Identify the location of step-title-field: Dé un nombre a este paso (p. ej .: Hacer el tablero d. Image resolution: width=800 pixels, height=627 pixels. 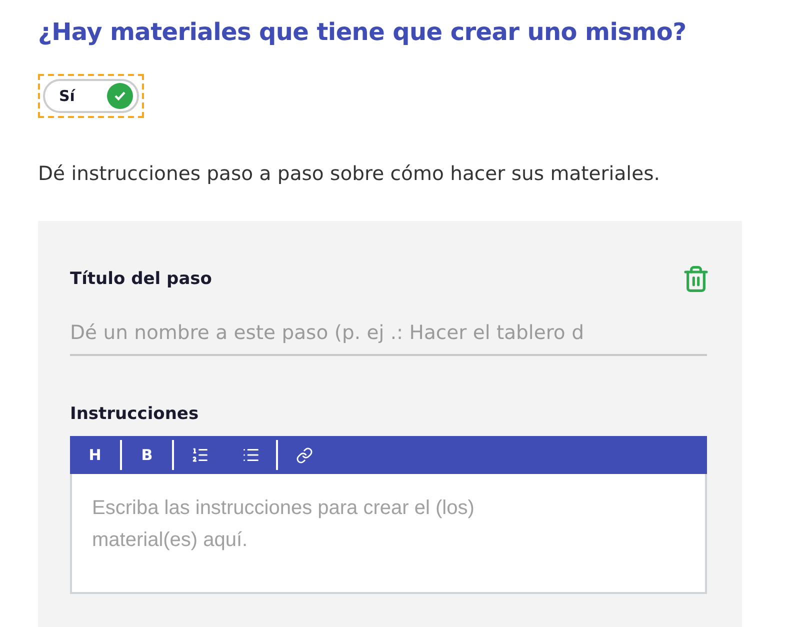
(388, 335).